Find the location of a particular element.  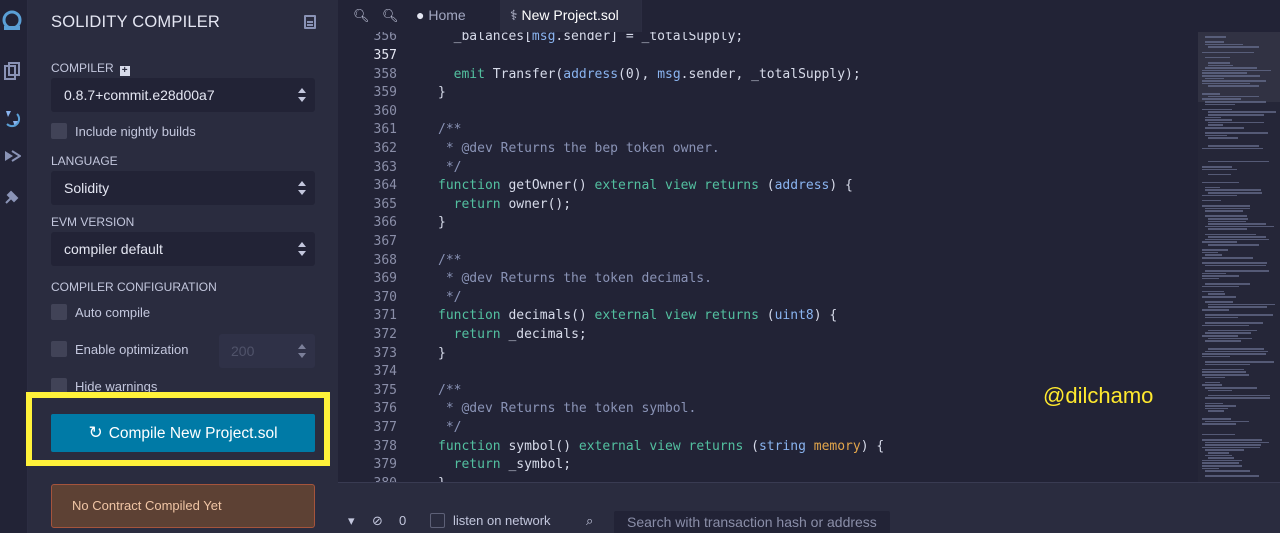

listen-network-row: listen on network is located at coordinates (490, 520).